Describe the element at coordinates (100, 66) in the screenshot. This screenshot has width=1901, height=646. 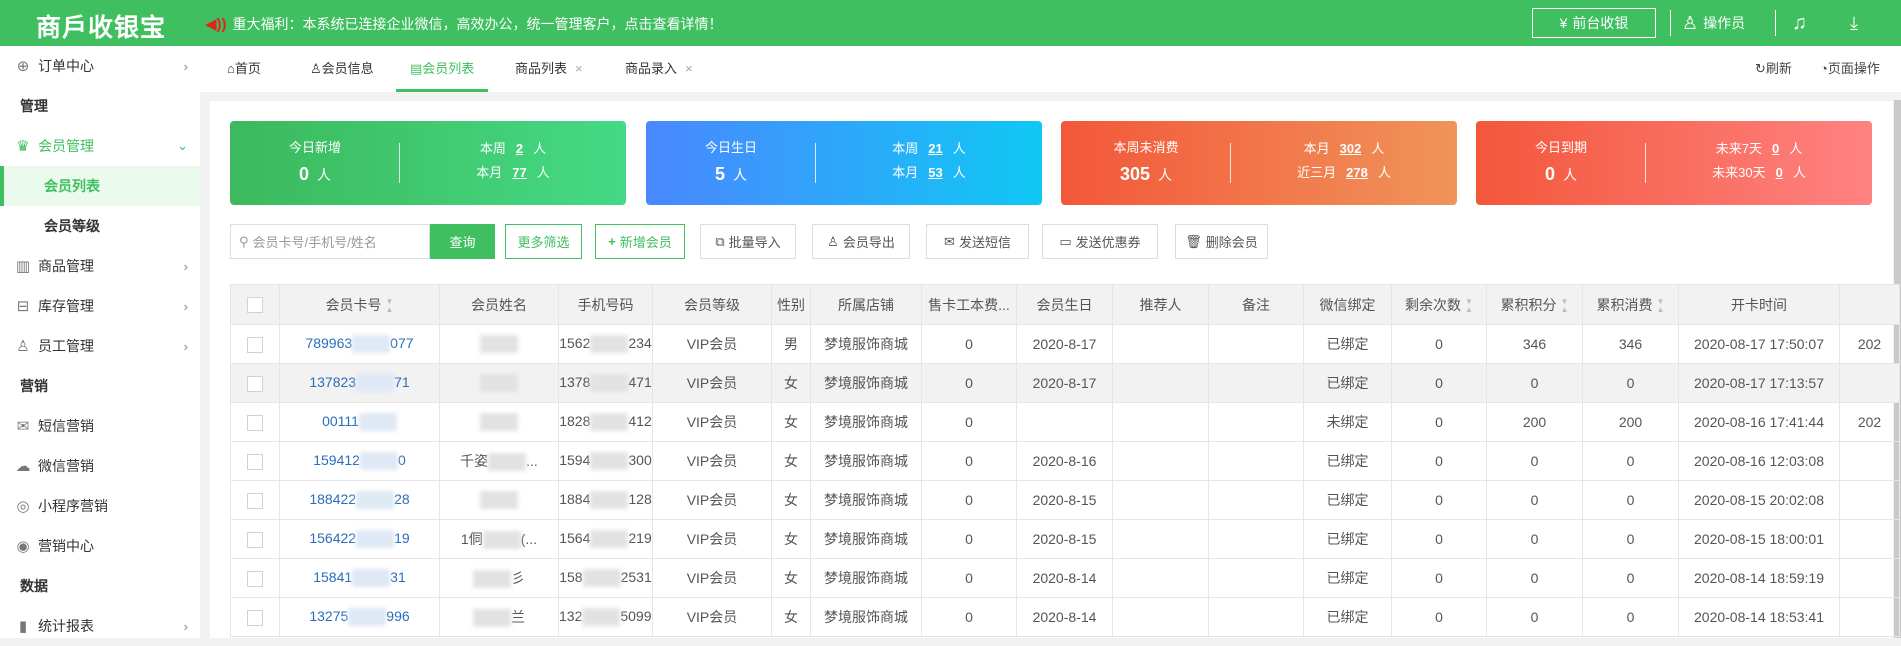
I see `sidebar-item: ⊕ 订单中心 ›` at that location.